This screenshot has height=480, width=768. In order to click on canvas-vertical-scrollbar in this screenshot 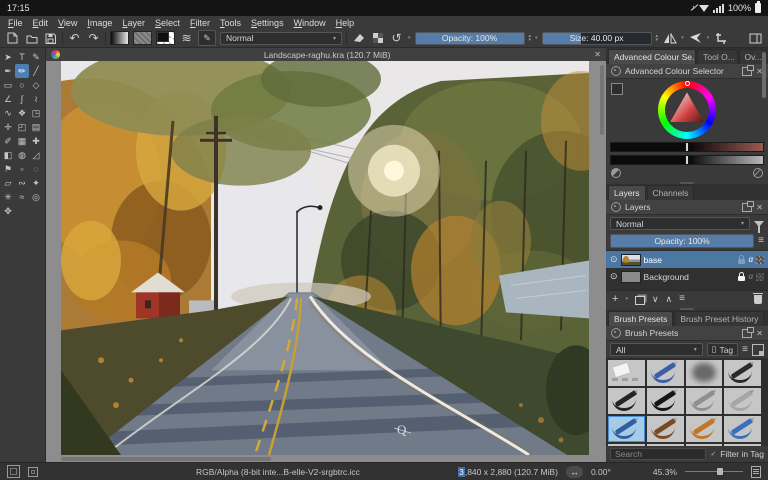, I will do `click(602, 100)`.